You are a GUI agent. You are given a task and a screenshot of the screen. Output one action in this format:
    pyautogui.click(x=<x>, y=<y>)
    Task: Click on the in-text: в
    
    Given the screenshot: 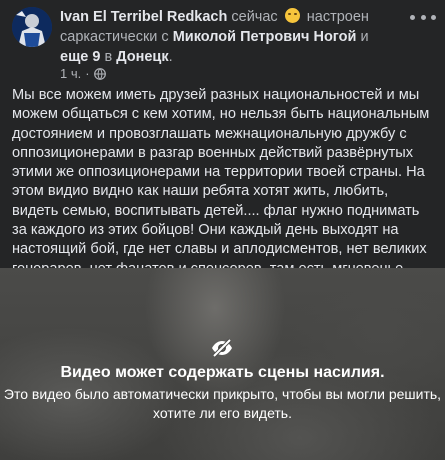 What is the action you would take?
    pyautogui.click(x=108, y=57)
    